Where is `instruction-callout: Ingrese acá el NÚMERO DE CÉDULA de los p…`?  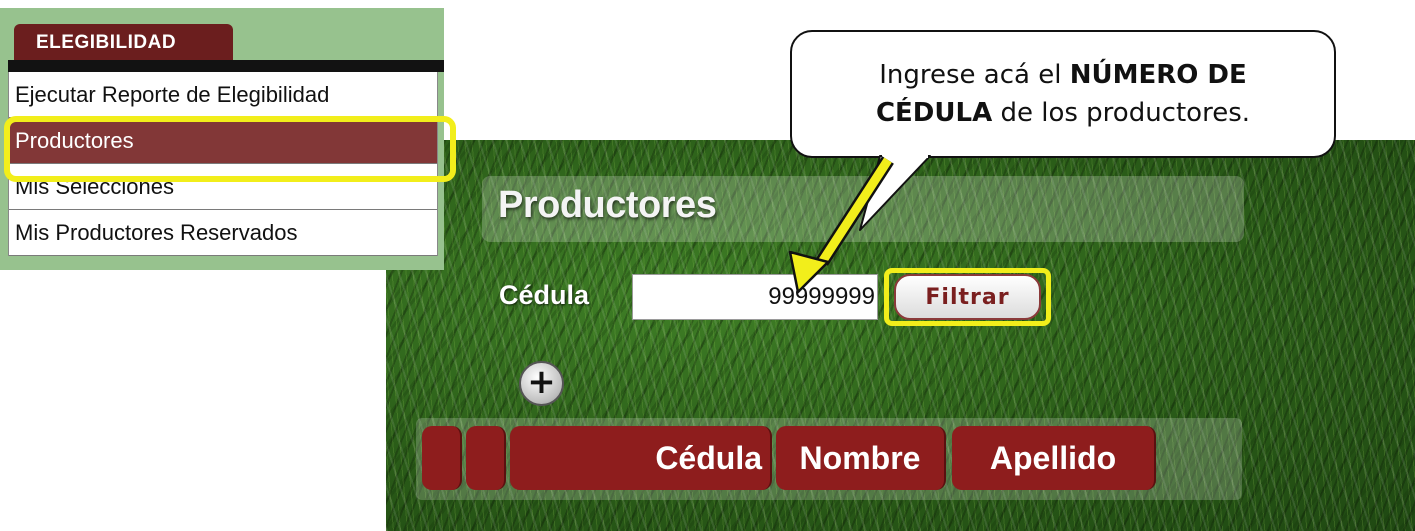
instruction-callout: Ingrese acá el NÚMERO DE CÉDULA de los p… is located at coordinates (1063, 94).